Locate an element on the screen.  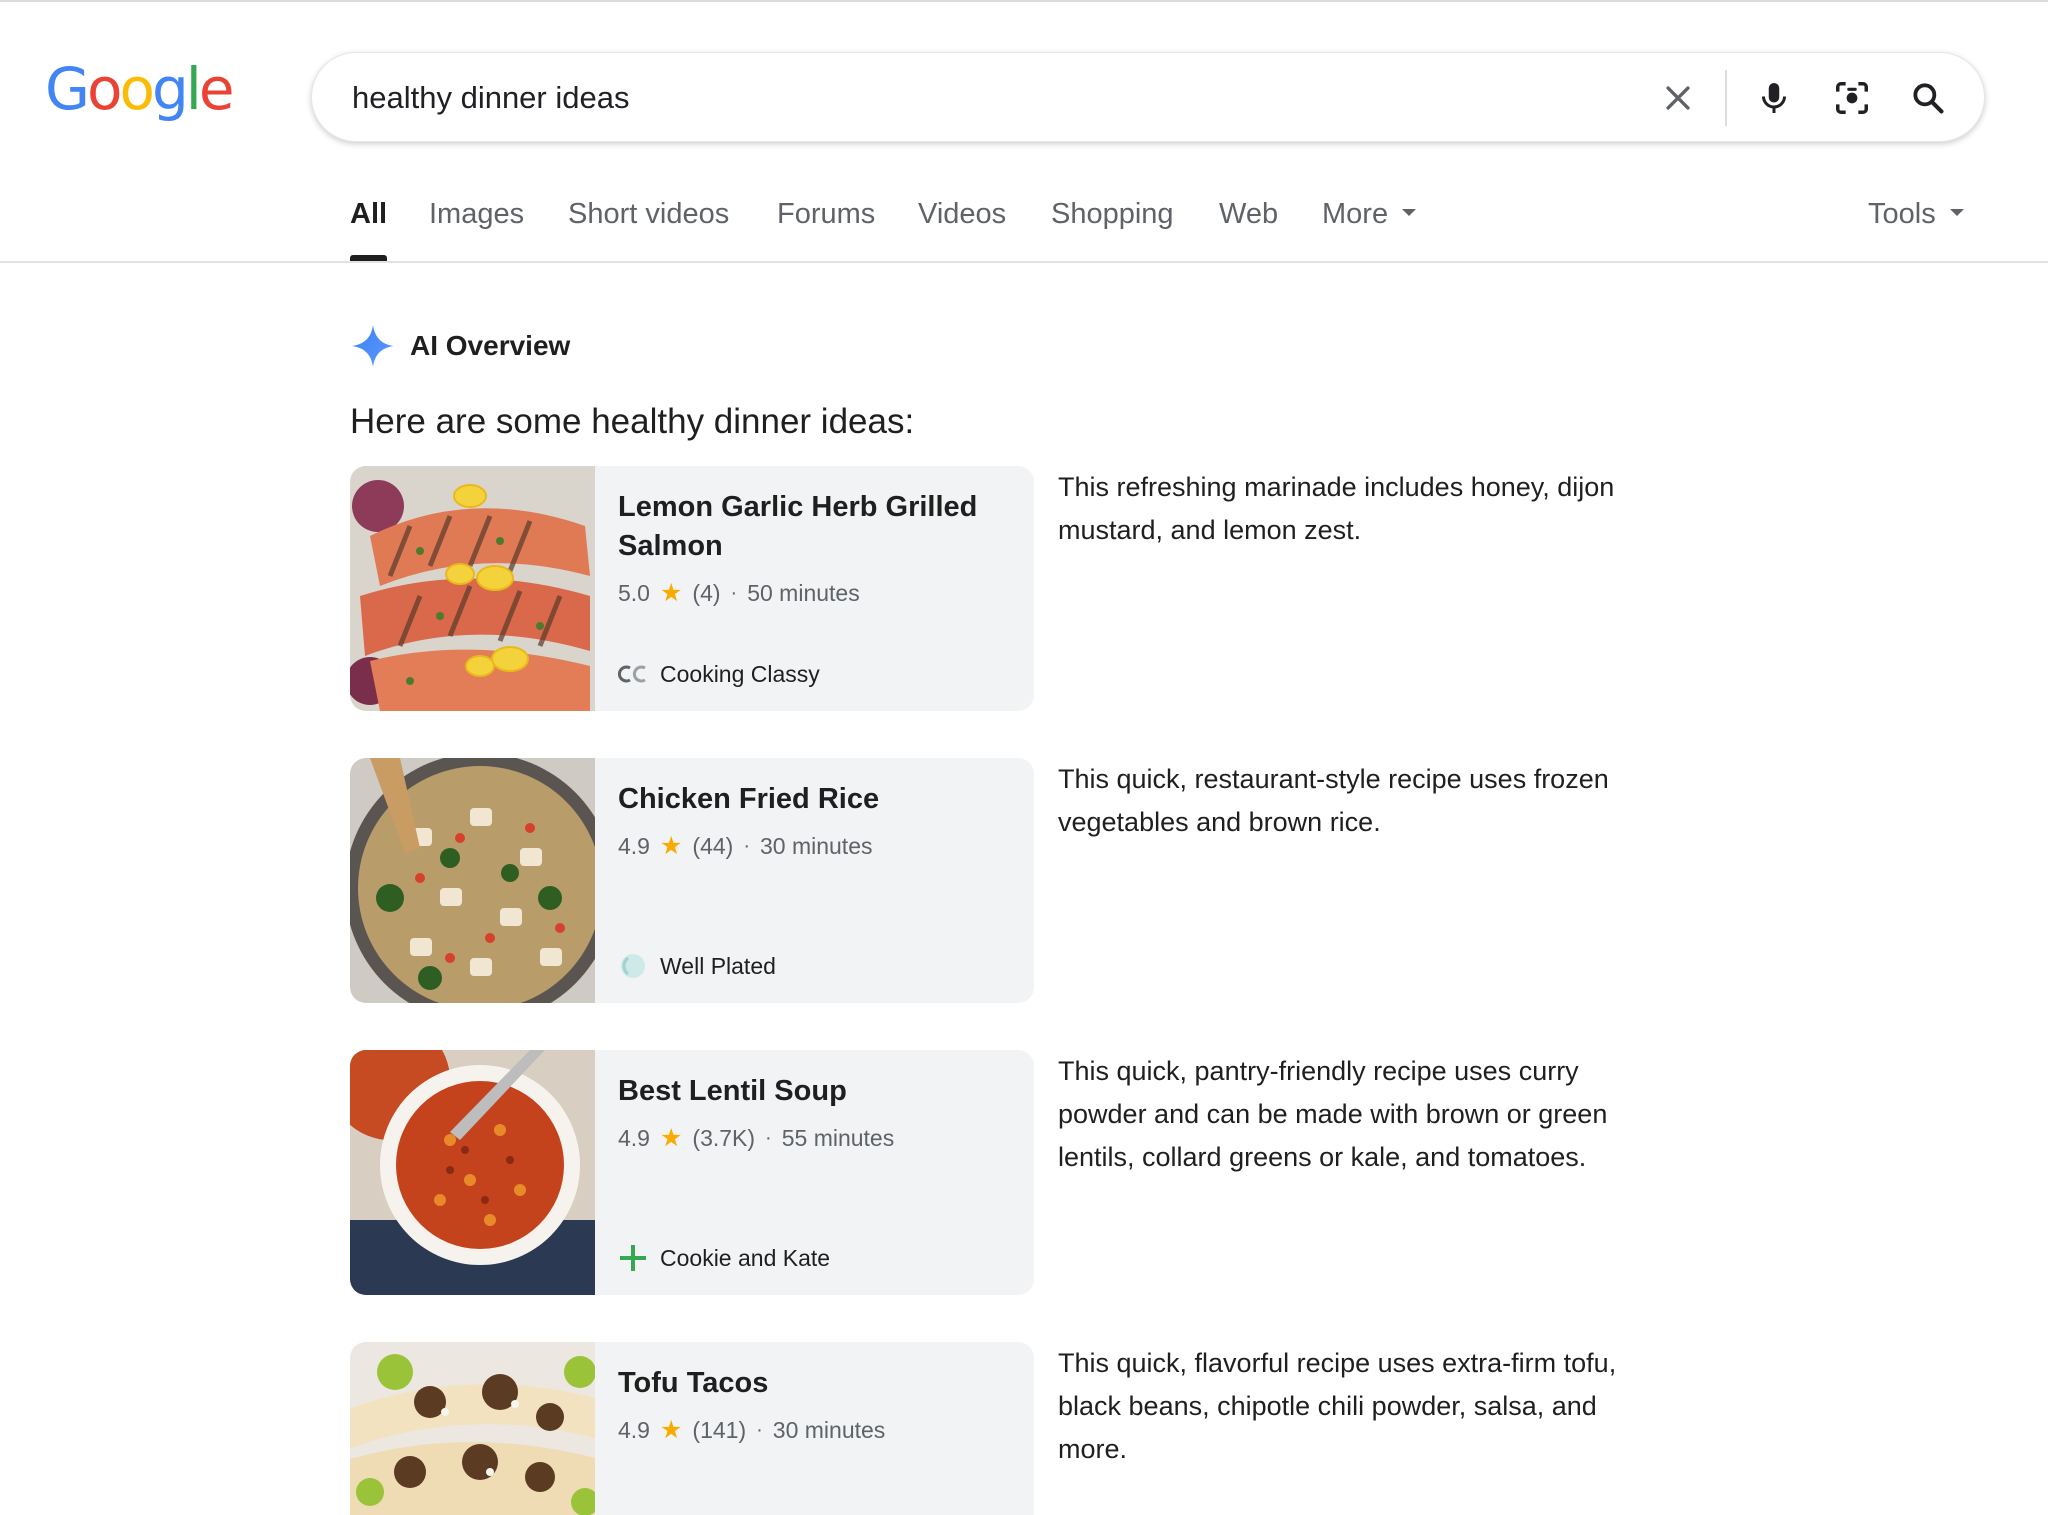
recipe-title: Lemon Garlic Herb Grilled Salmon is located at coordinates (815, 527).